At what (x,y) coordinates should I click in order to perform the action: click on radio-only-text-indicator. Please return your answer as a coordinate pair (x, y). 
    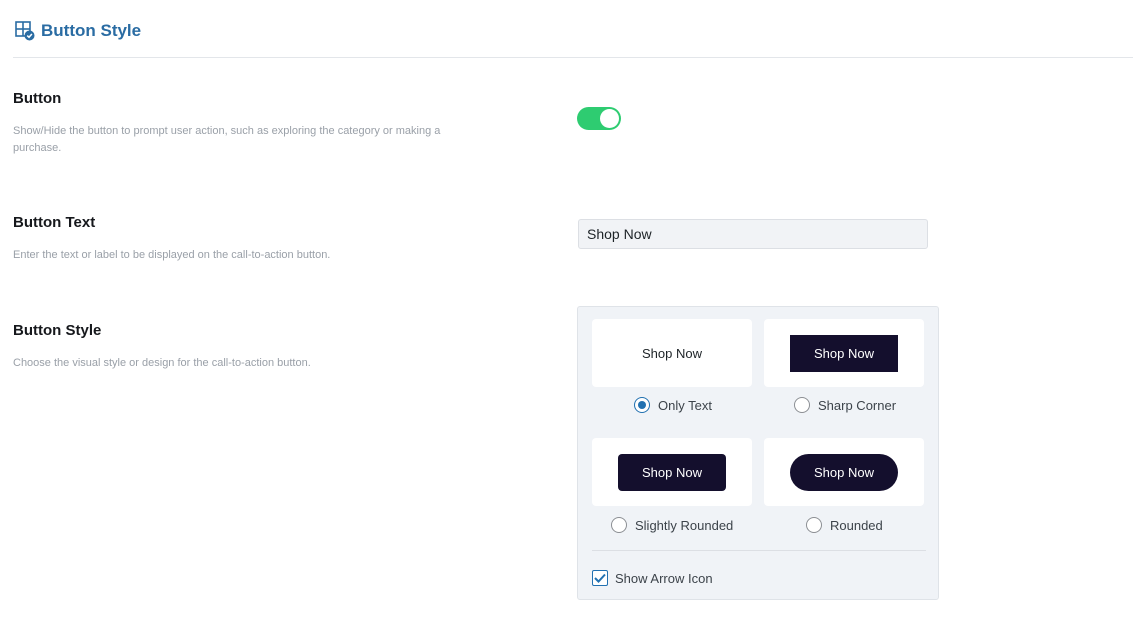
    Looking at the image, I should click on (642, 405).